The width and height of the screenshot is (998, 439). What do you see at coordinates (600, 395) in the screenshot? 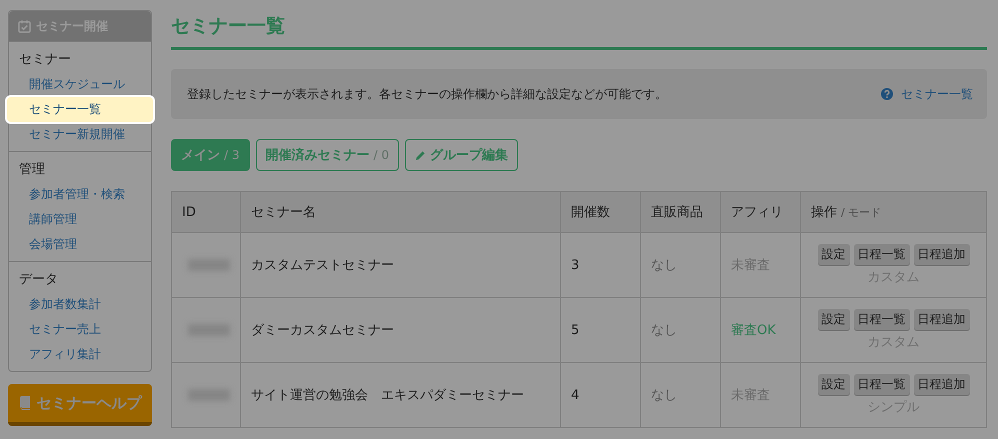
I see `table-cell: 4` at bounding box center [600, 395].